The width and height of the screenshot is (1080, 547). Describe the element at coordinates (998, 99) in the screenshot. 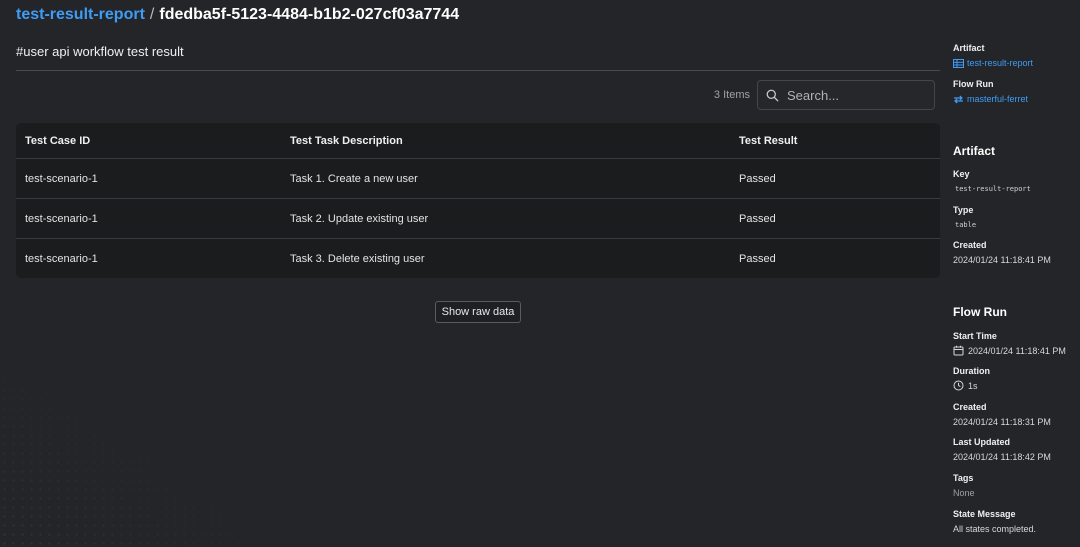

I see `flow-run-link-label: masterful-ferret` at that location.